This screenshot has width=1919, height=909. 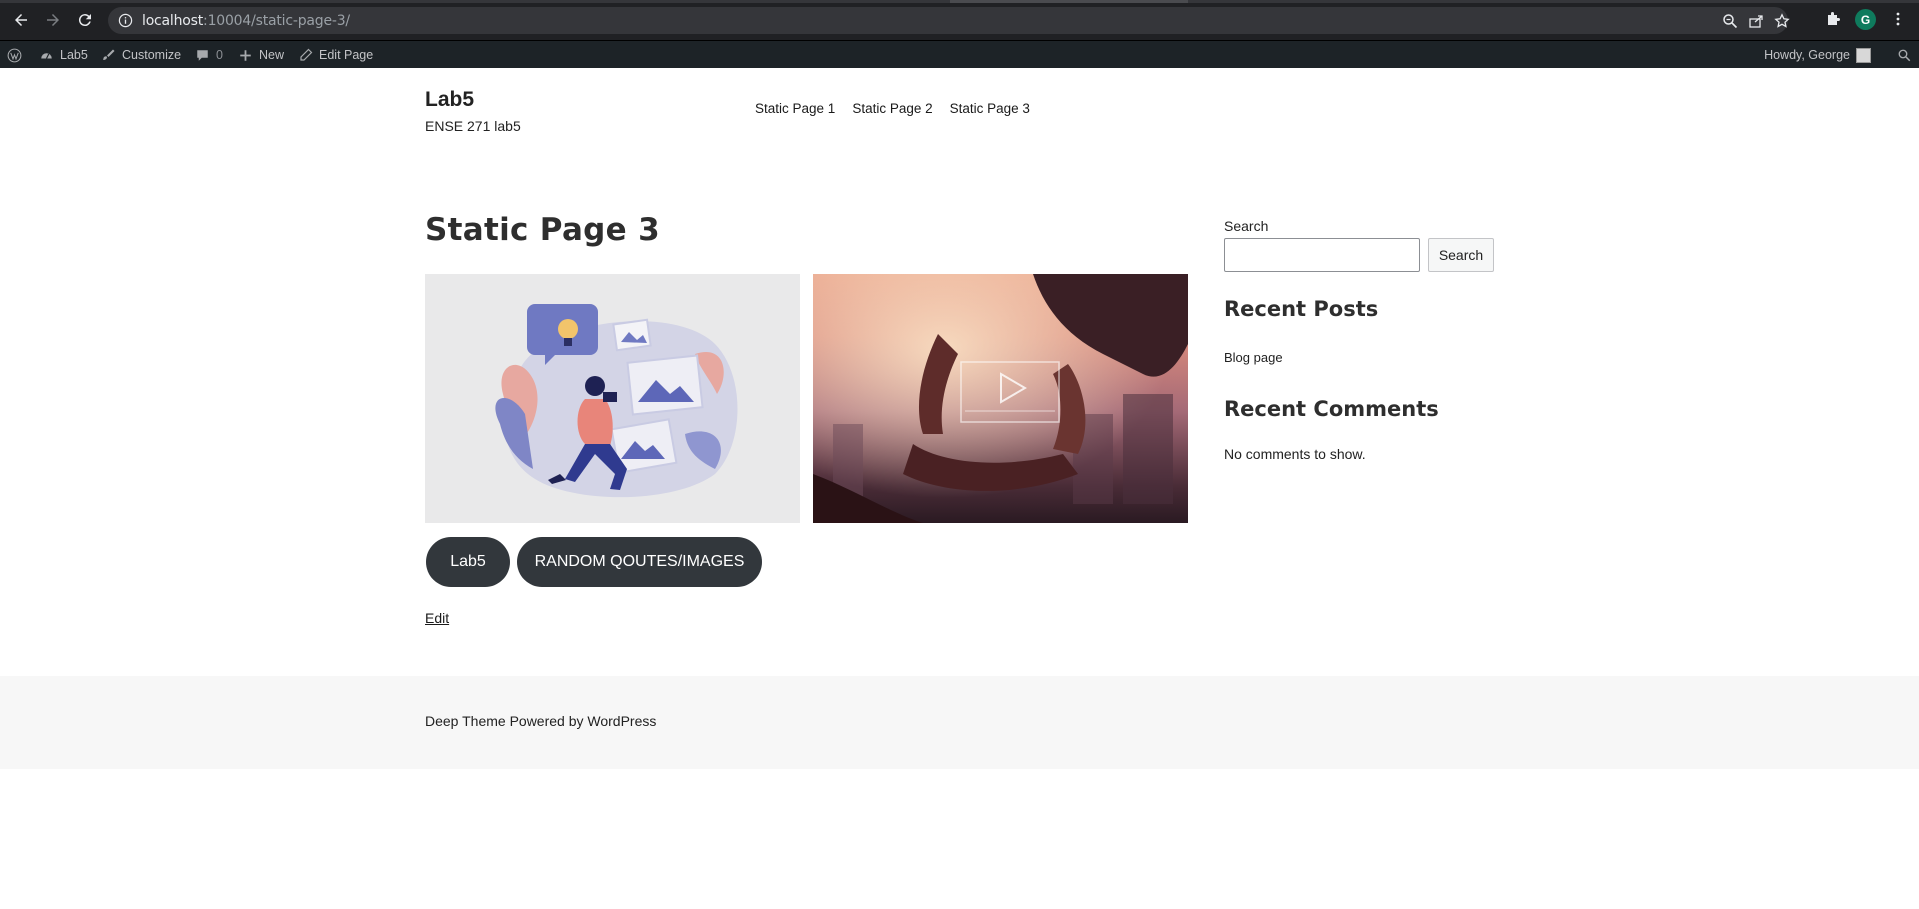 What do you see at coordinates (639, 562) in the screenshot?
I see `random-quotes-images-button: RANDOM QOUTES/IMAGES` at bounding box center [639, 562].